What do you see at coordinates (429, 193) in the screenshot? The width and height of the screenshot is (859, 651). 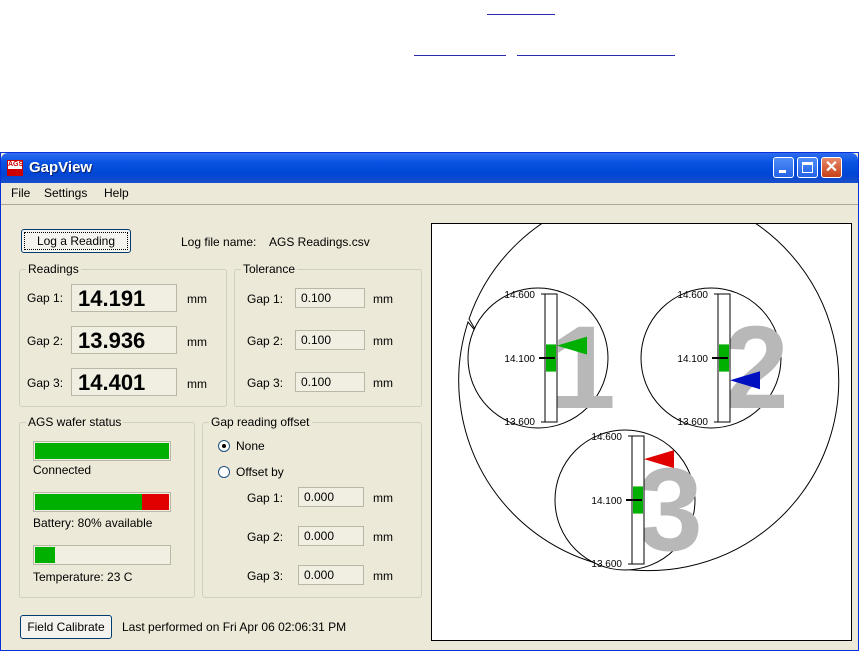 I see `menu-bar: File Settings Help` at bounding box center [429, 193].